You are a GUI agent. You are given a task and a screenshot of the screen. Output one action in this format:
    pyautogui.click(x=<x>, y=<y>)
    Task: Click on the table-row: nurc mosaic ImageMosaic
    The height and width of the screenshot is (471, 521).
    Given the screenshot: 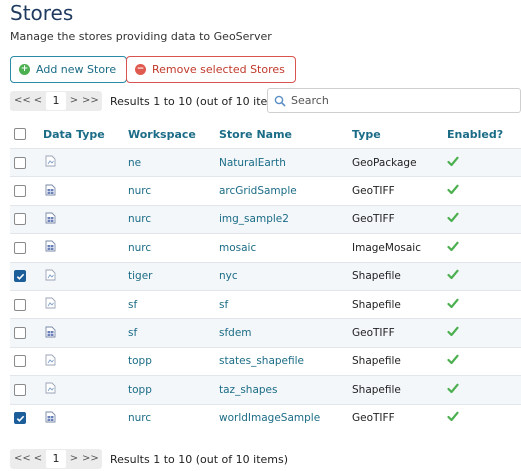 What is the action you would take?
    pyautogui.click(x=265, y=247)
    